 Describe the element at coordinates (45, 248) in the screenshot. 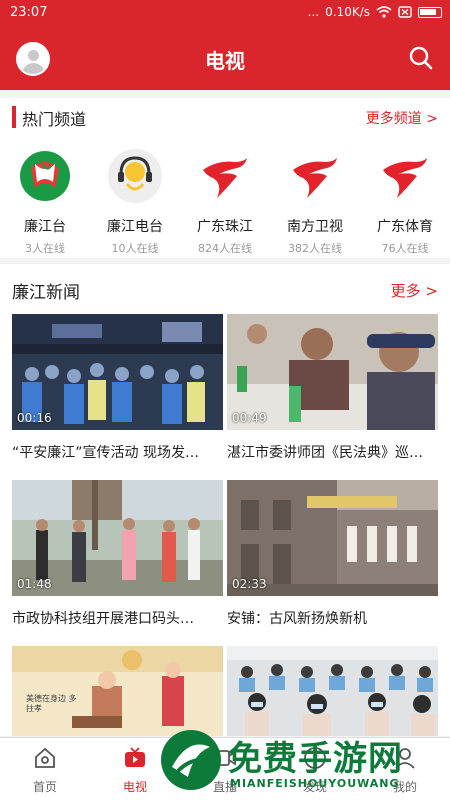

I see `channel-viewers: 3人在线` at that location.